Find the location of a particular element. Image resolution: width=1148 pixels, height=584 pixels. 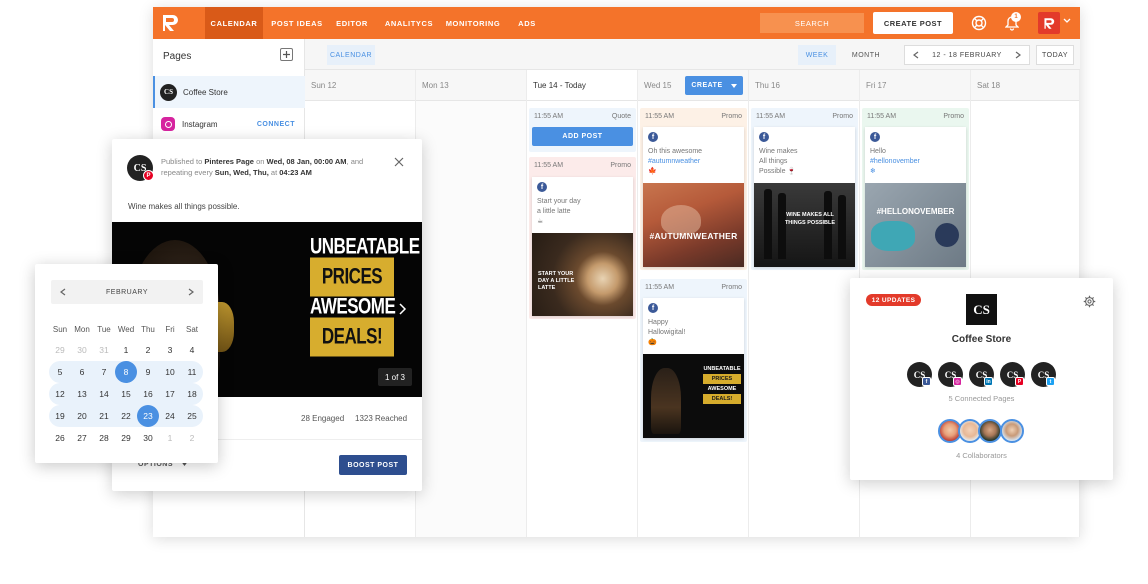

month-view-button: MONTH is located at coordinates (866, 55).